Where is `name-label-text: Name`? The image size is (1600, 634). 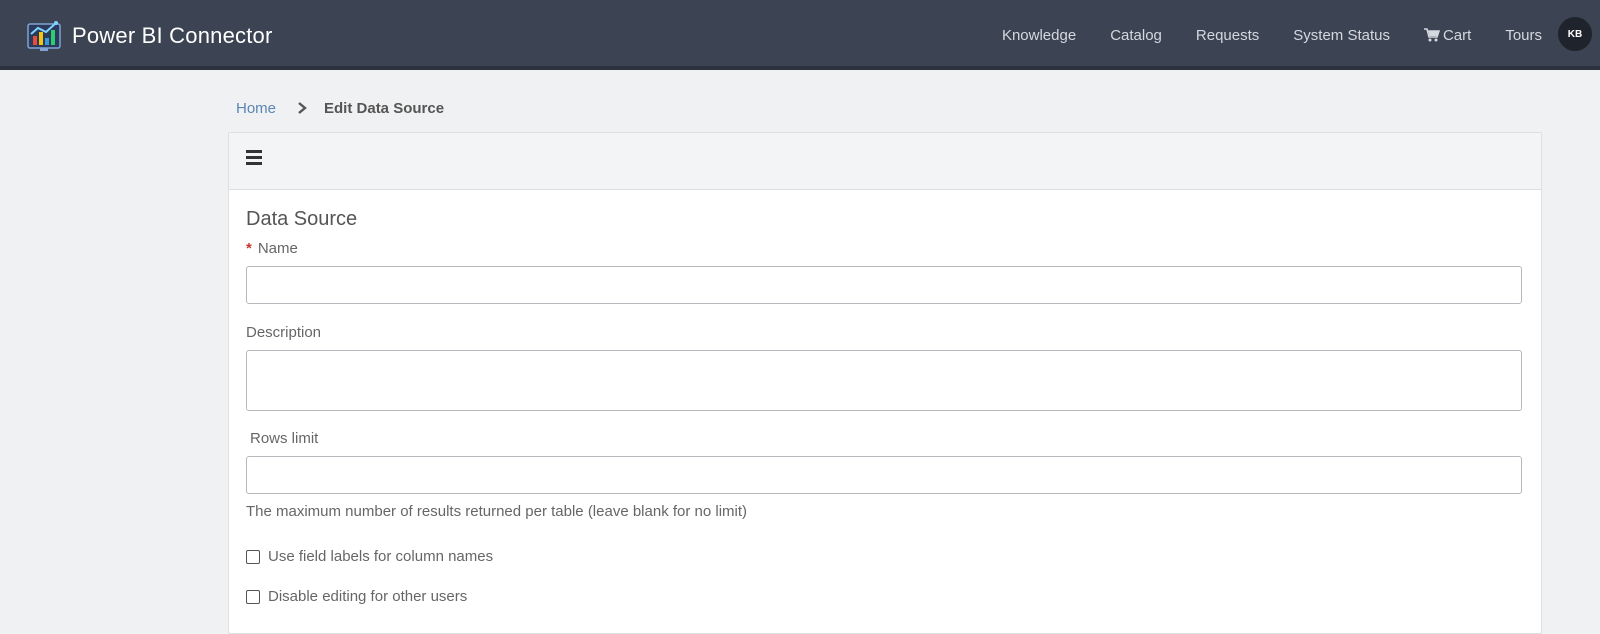
name-label-text: Name is located at coordinates (277, 248).